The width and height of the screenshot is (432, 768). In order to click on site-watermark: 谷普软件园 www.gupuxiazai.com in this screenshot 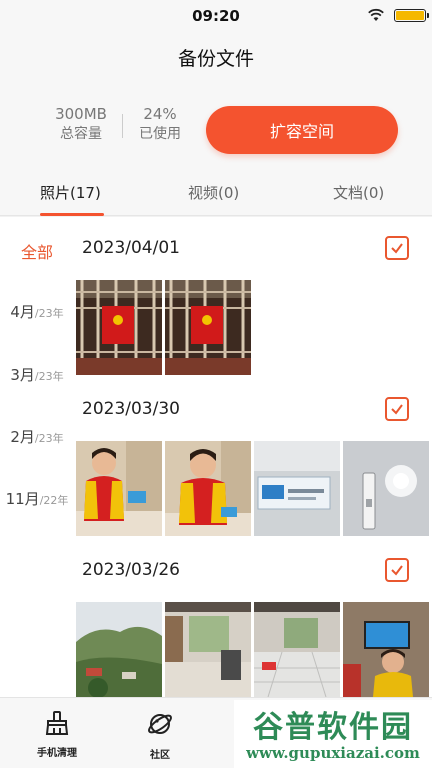, I will do `click(333, 734)`.